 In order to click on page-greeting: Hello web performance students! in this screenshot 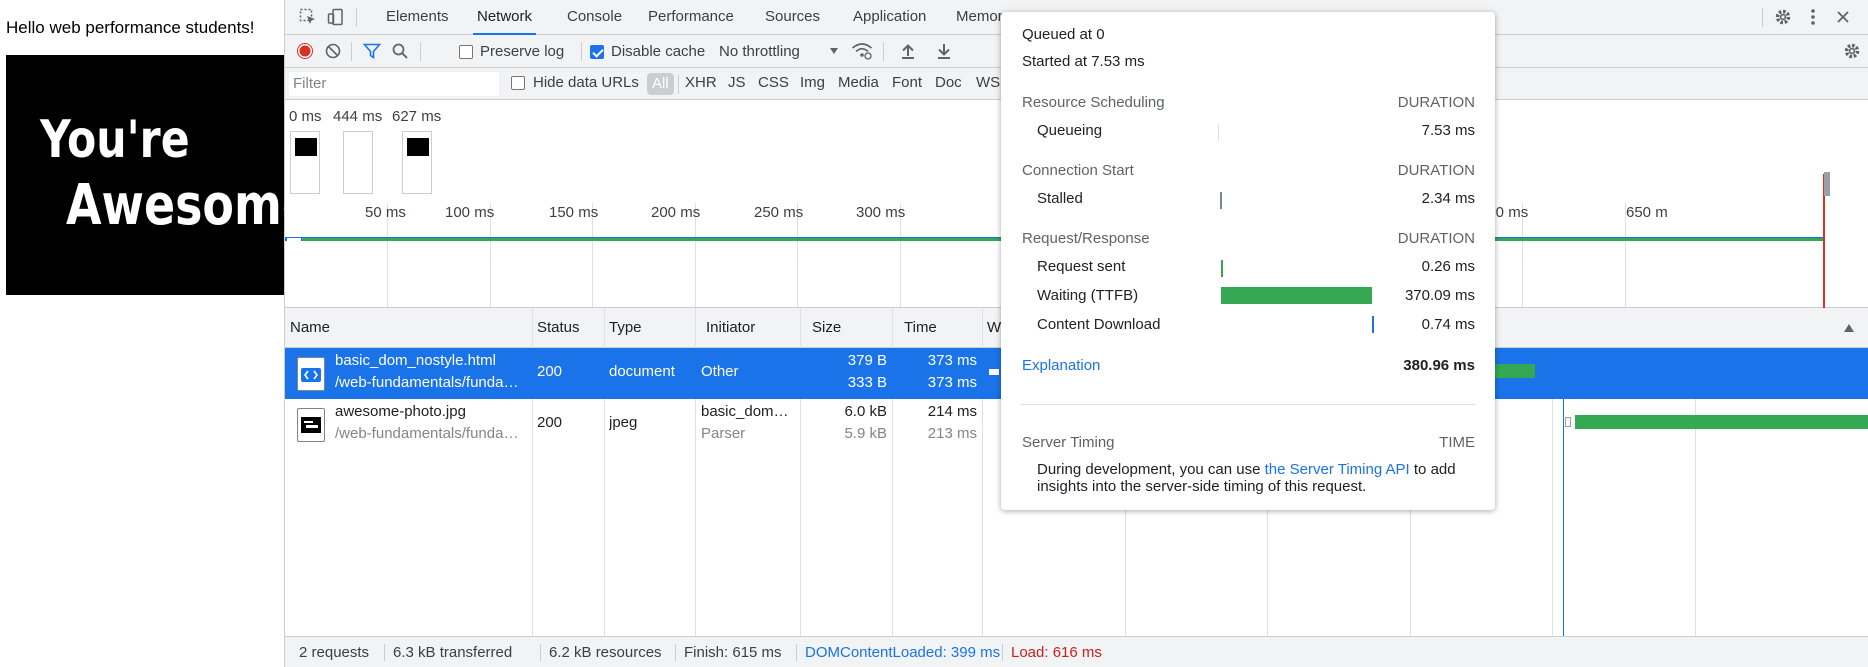, I will do `click(130, 27)`.